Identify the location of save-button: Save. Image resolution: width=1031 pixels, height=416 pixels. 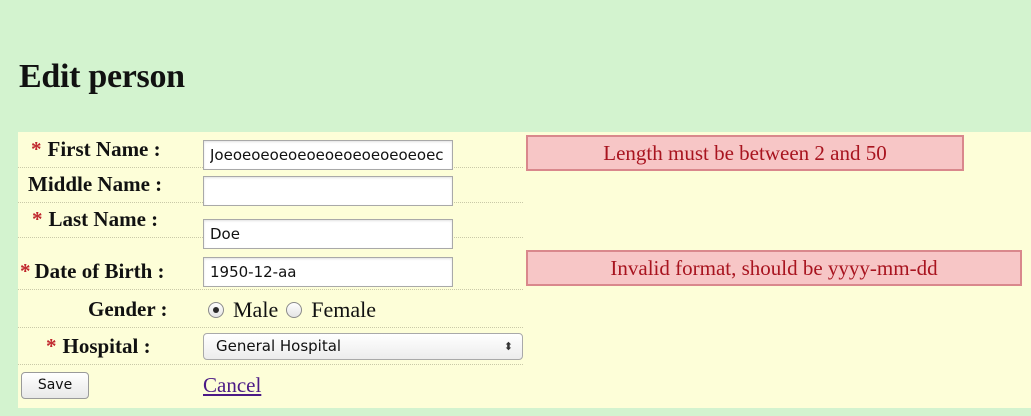
(55, 385).